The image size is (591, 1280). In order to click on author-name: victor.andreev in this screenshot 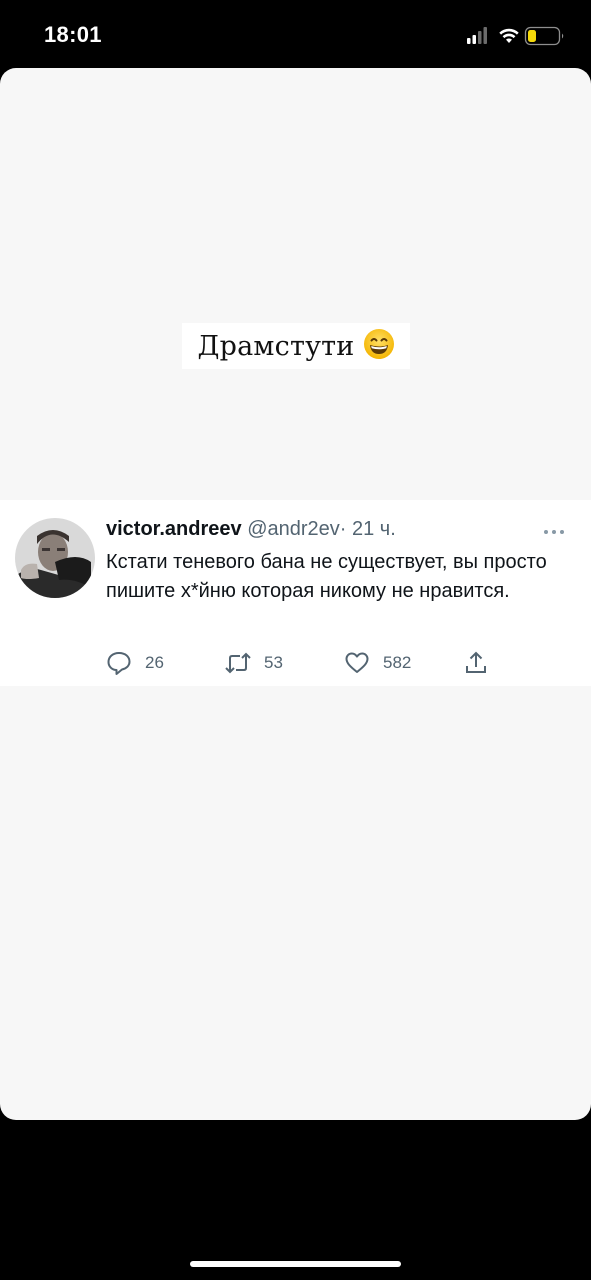, I will do `click(174, 529)`.